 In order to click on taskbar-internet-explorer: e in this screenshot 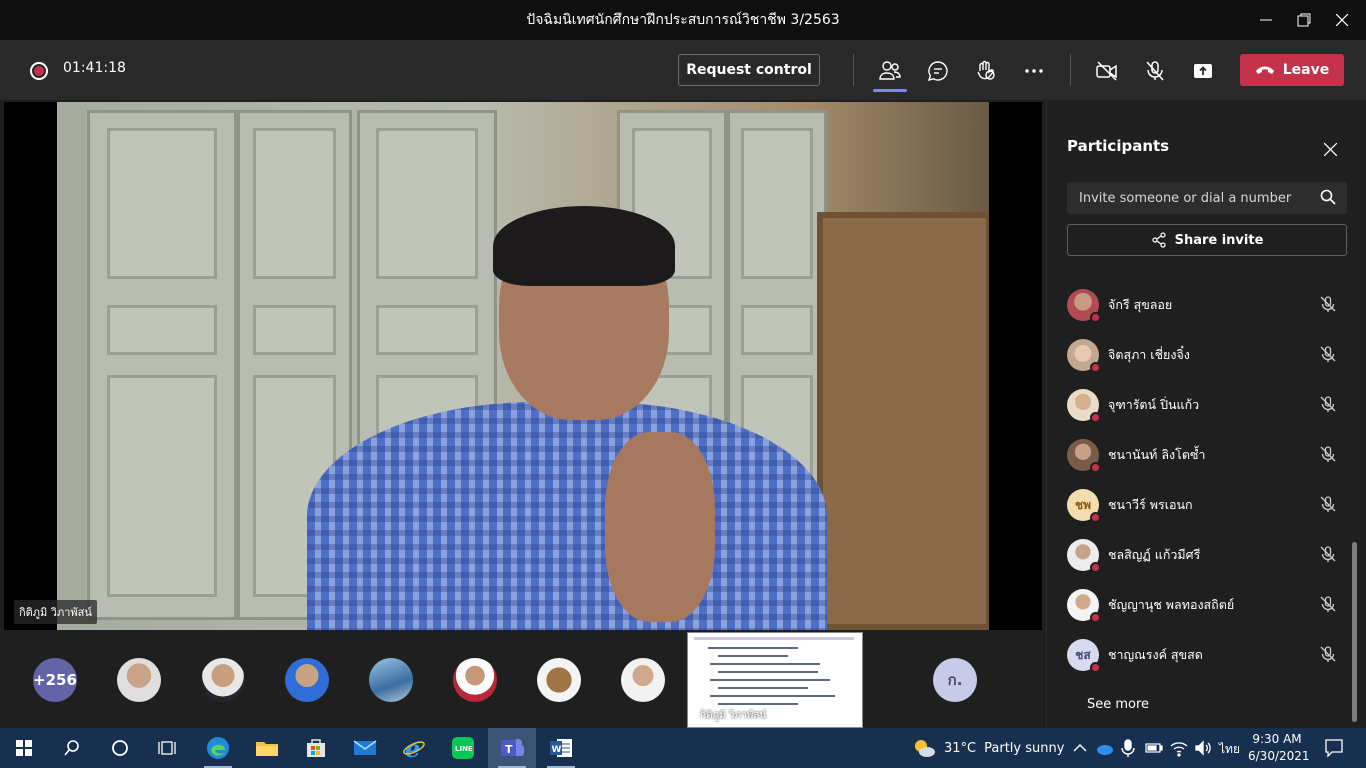, I will do `click(414, 748)`.